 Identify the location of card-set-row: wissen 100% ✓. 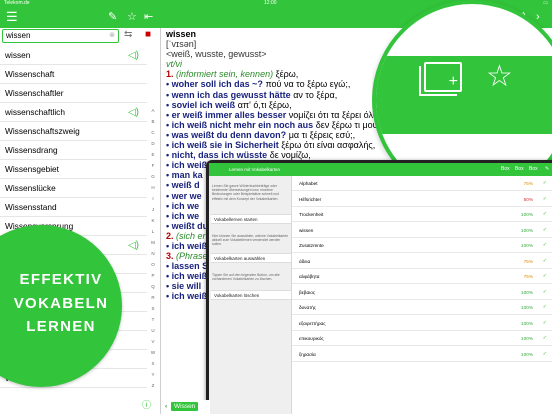
(422, 230).